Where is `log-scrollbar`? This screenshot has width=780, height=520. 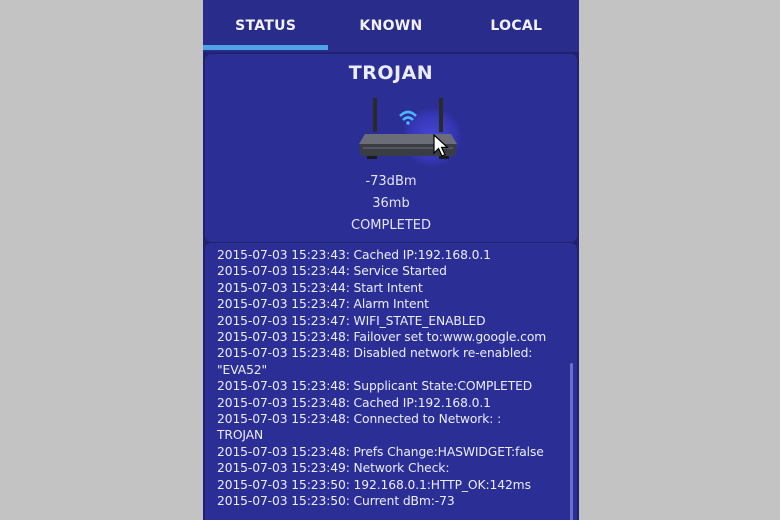
log-scrollbar is located at coordinates (571, 441).